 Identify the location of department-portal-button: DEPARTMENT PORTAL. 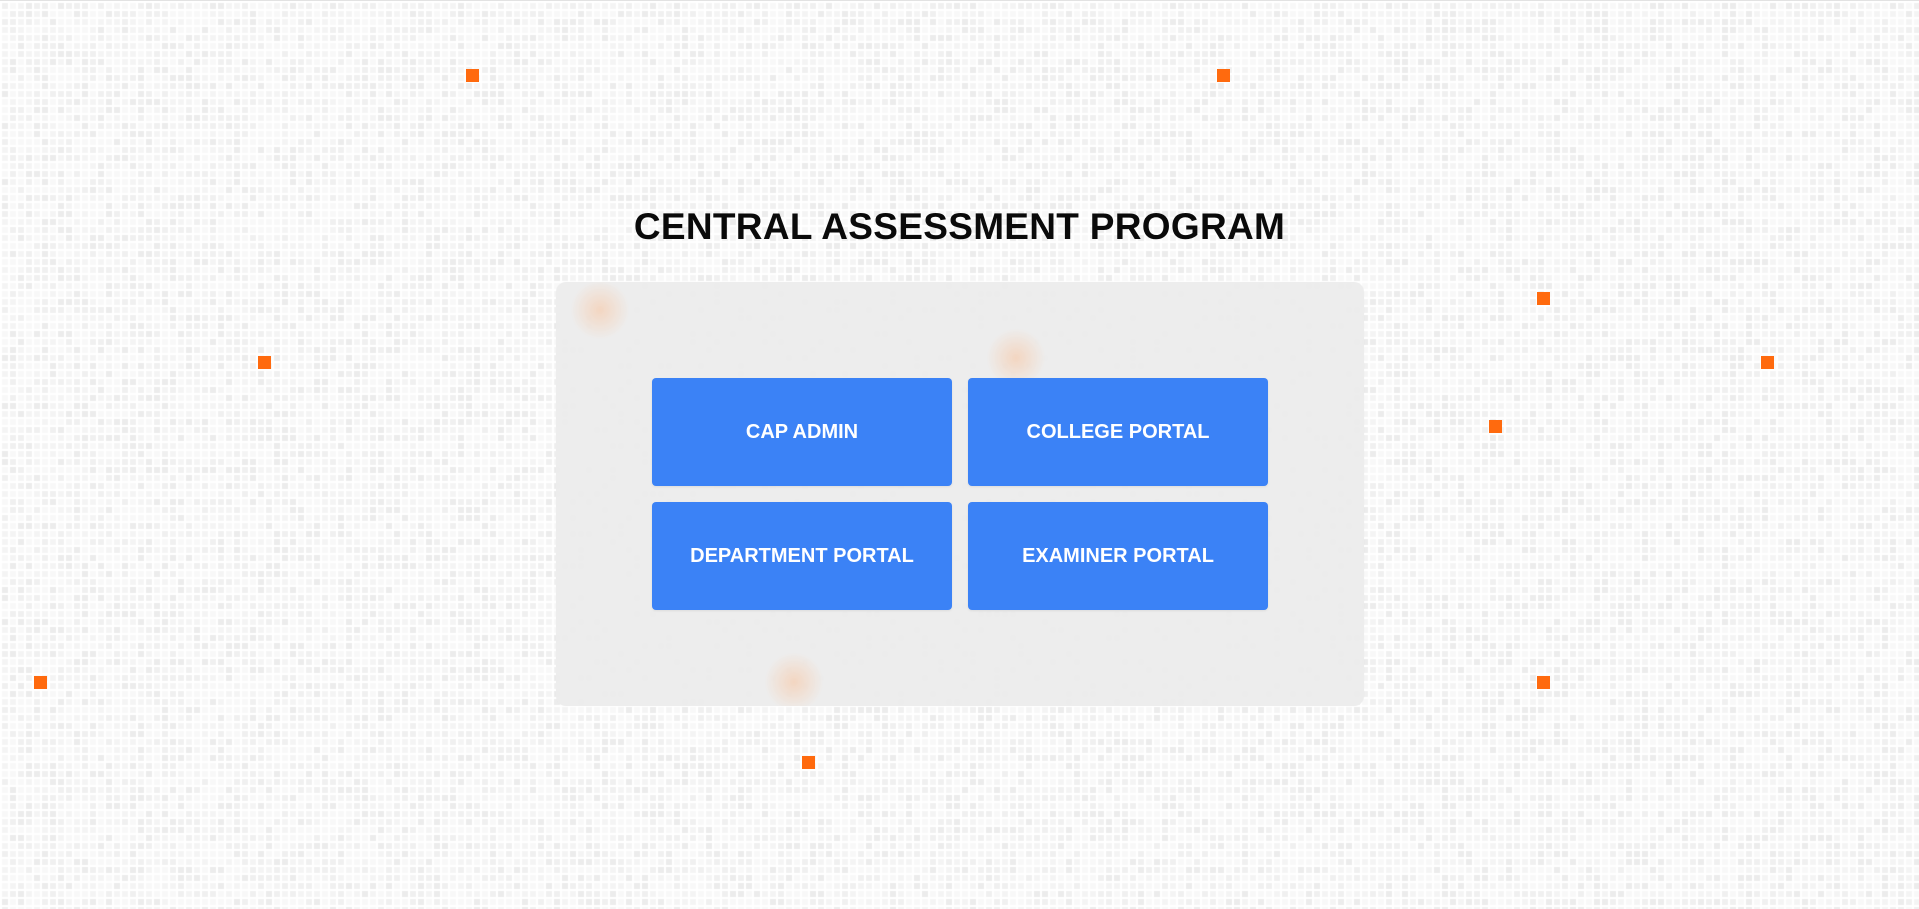
(802, 556).